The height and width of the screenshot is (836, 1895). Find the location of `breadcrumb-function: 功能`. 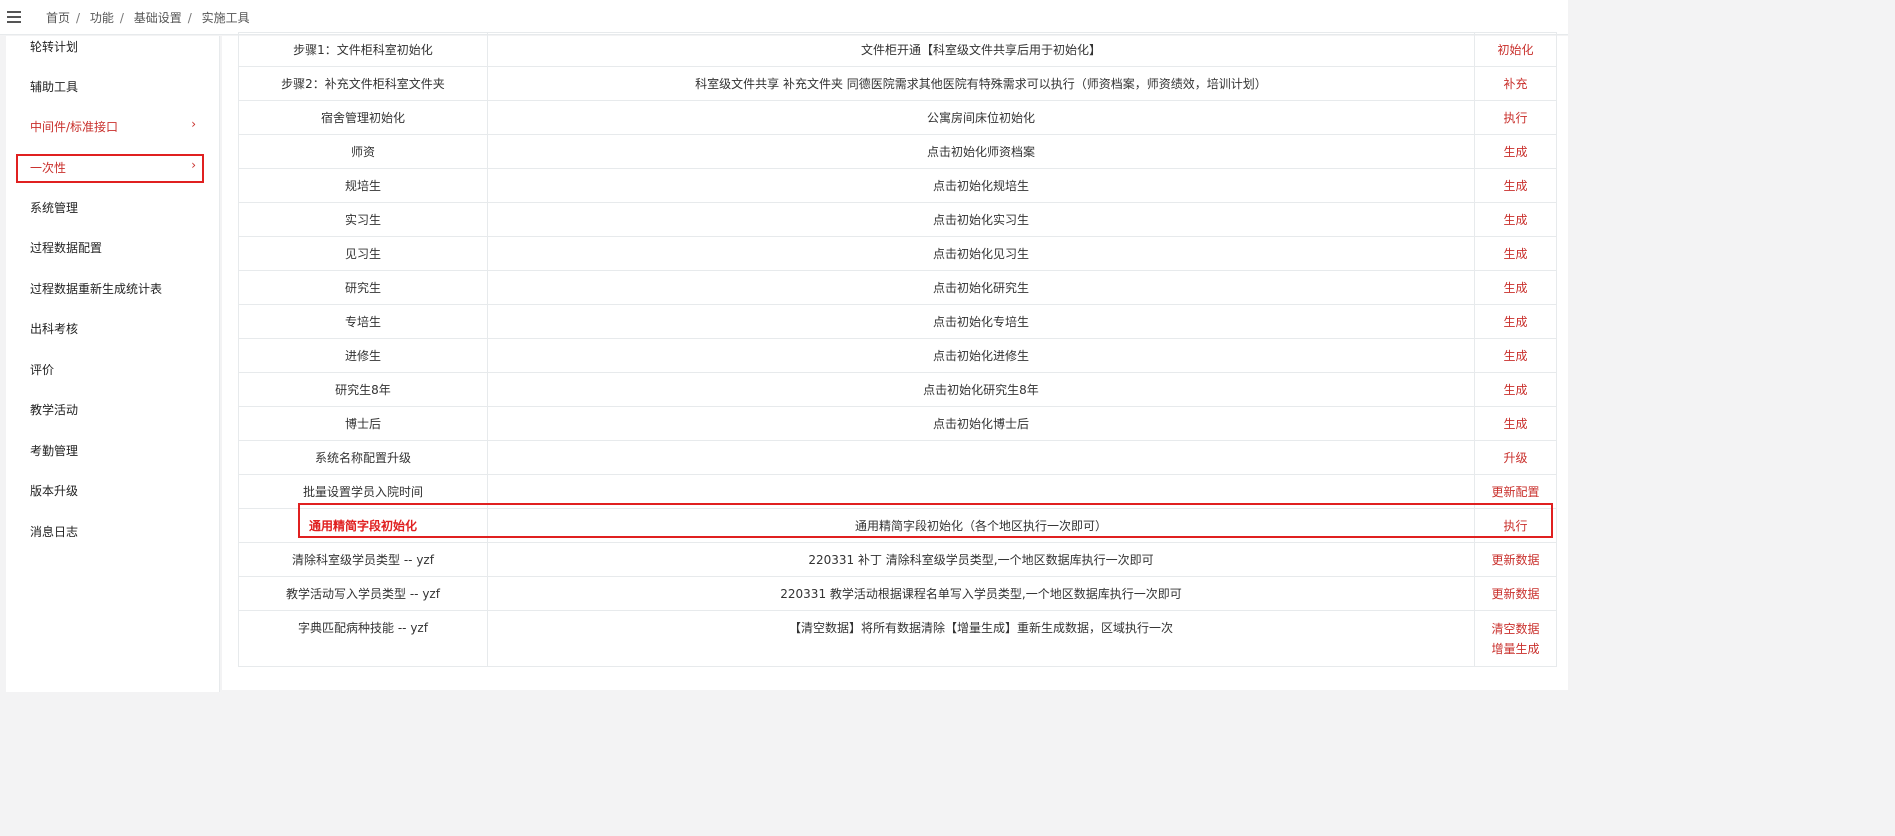

breadcrumb-function: 功能 is located at coordinates (102, 18).